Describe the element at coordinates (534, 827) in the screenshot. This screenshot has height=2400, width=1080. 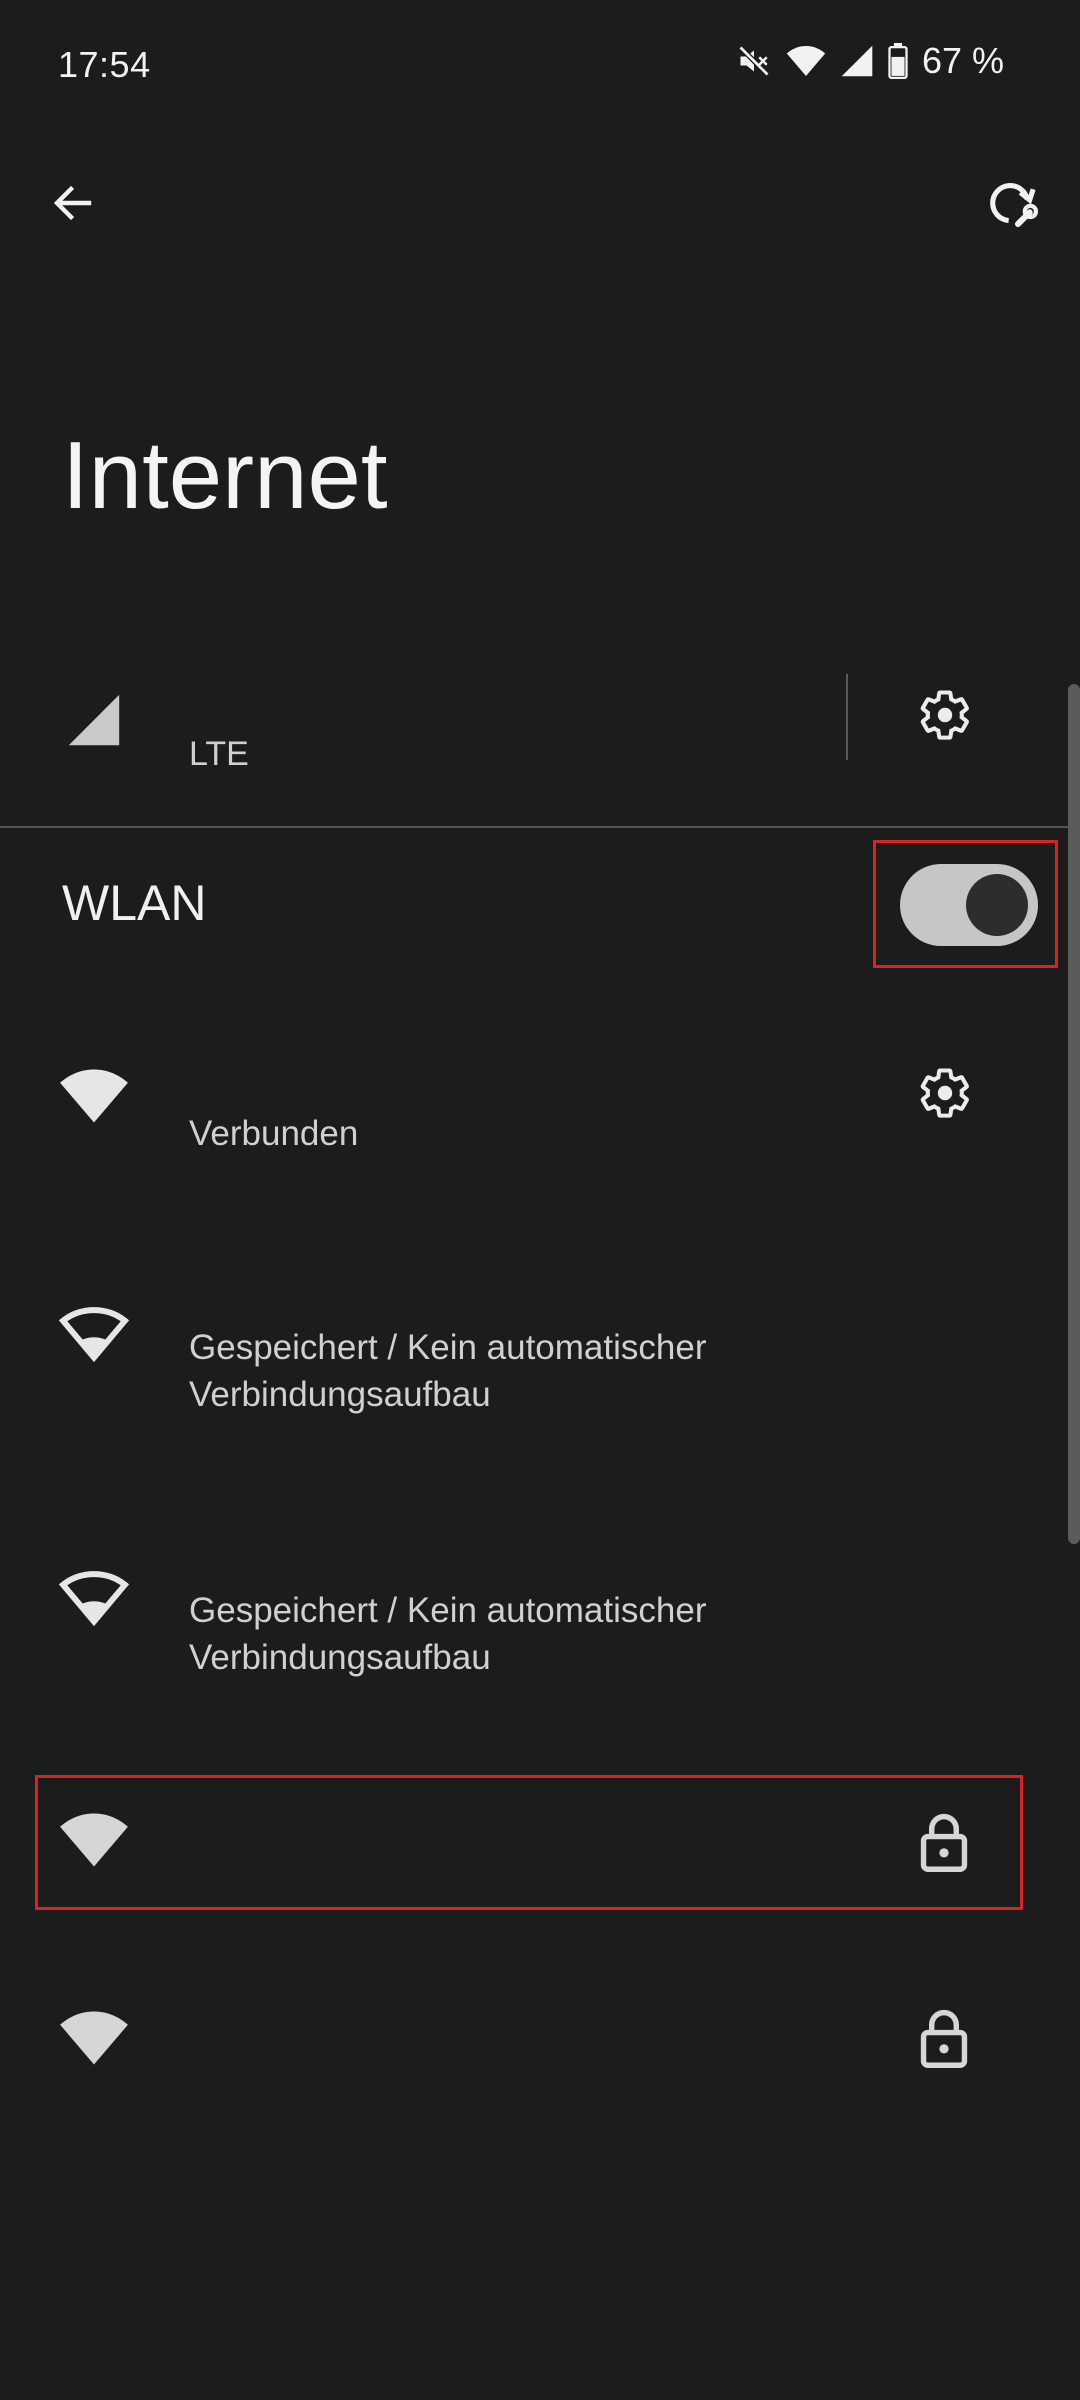
I see `section-divider` at that location.